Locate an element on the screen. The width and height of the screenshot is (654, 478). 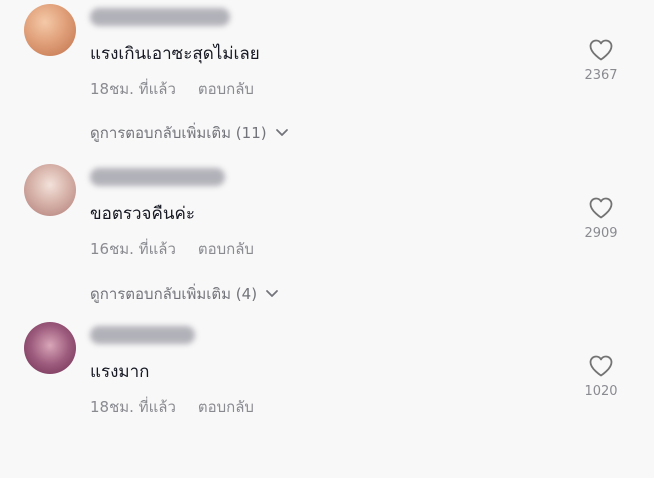
comment-text: แรงเกินเอาซะสุดไม่เลย is located at coordinates (175, 54).